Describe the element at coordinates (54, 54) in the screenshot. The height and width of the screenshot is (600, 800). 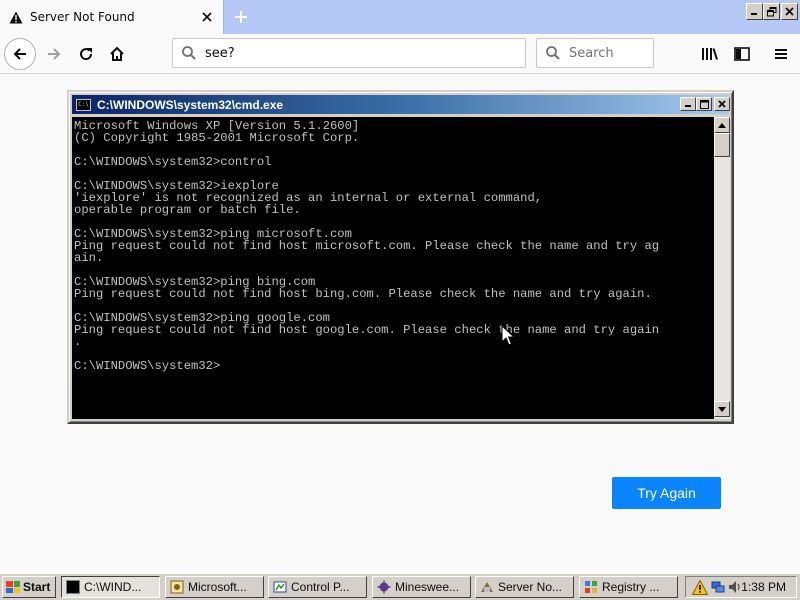
I see `forward-button` at that location.